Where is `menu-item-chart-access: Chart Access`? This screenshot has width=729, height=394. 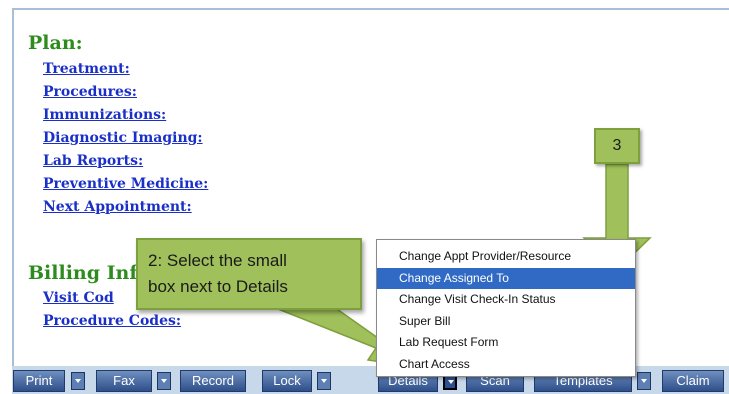 menu-item-chart-access: Chart Access is located at coordinates (506, 365).